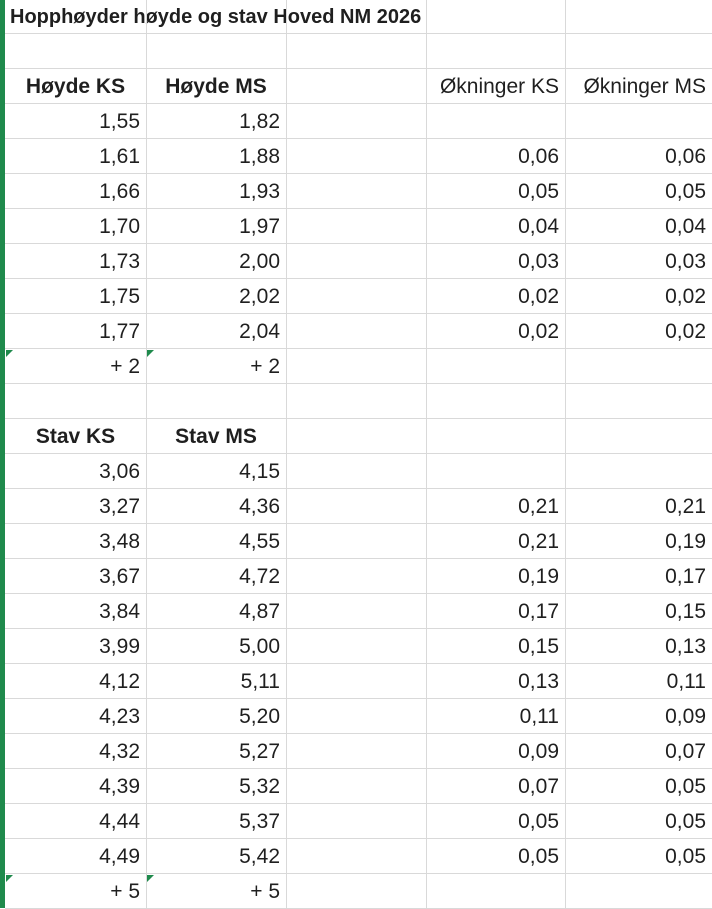  I want to click on hoyde-okning-ms-cell: 0,06, so click(638, 156).